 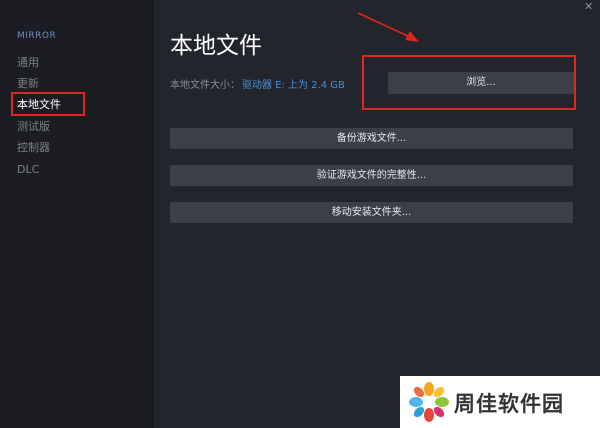 What do you see at coordinates (205, 85) in the screenshot?
I see `local-file-size-label: 本地文件大小：` at bounding box center [205, 85].